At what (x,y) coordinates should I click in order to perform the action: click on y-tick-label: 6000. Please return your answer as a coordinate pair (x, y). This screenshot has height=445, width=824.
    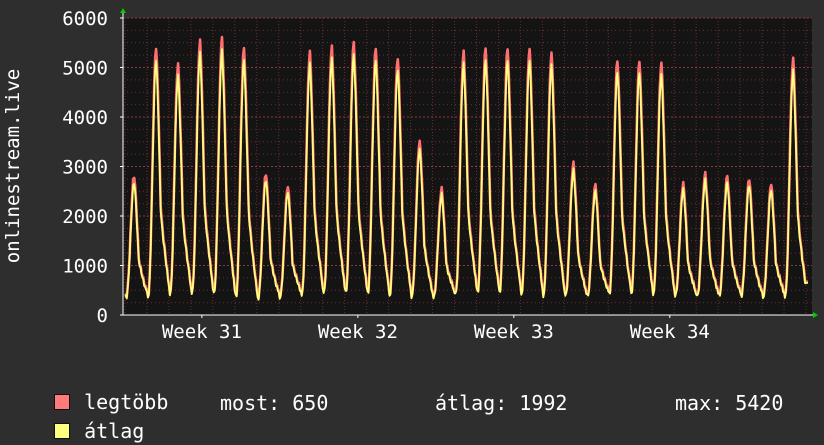
    Looking at the image, I should click on (85, 19).